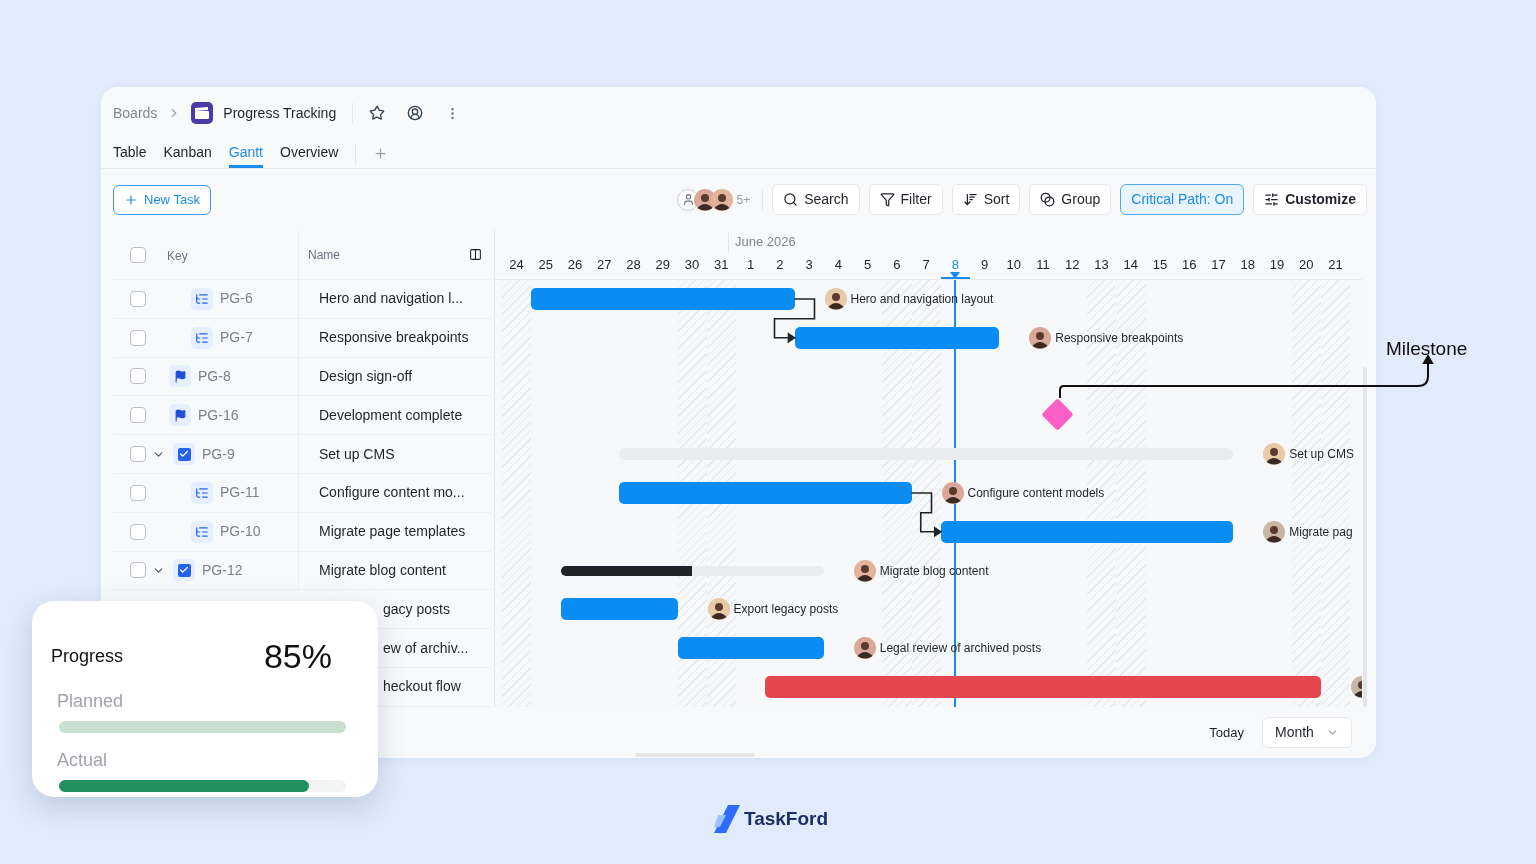 The height and width of the screenshot is (864, 1536). What do you see at coordinates (1310, 199) in the screenshot?
I see `toolbar-button: Customize` at bounding box center [1310, 199].